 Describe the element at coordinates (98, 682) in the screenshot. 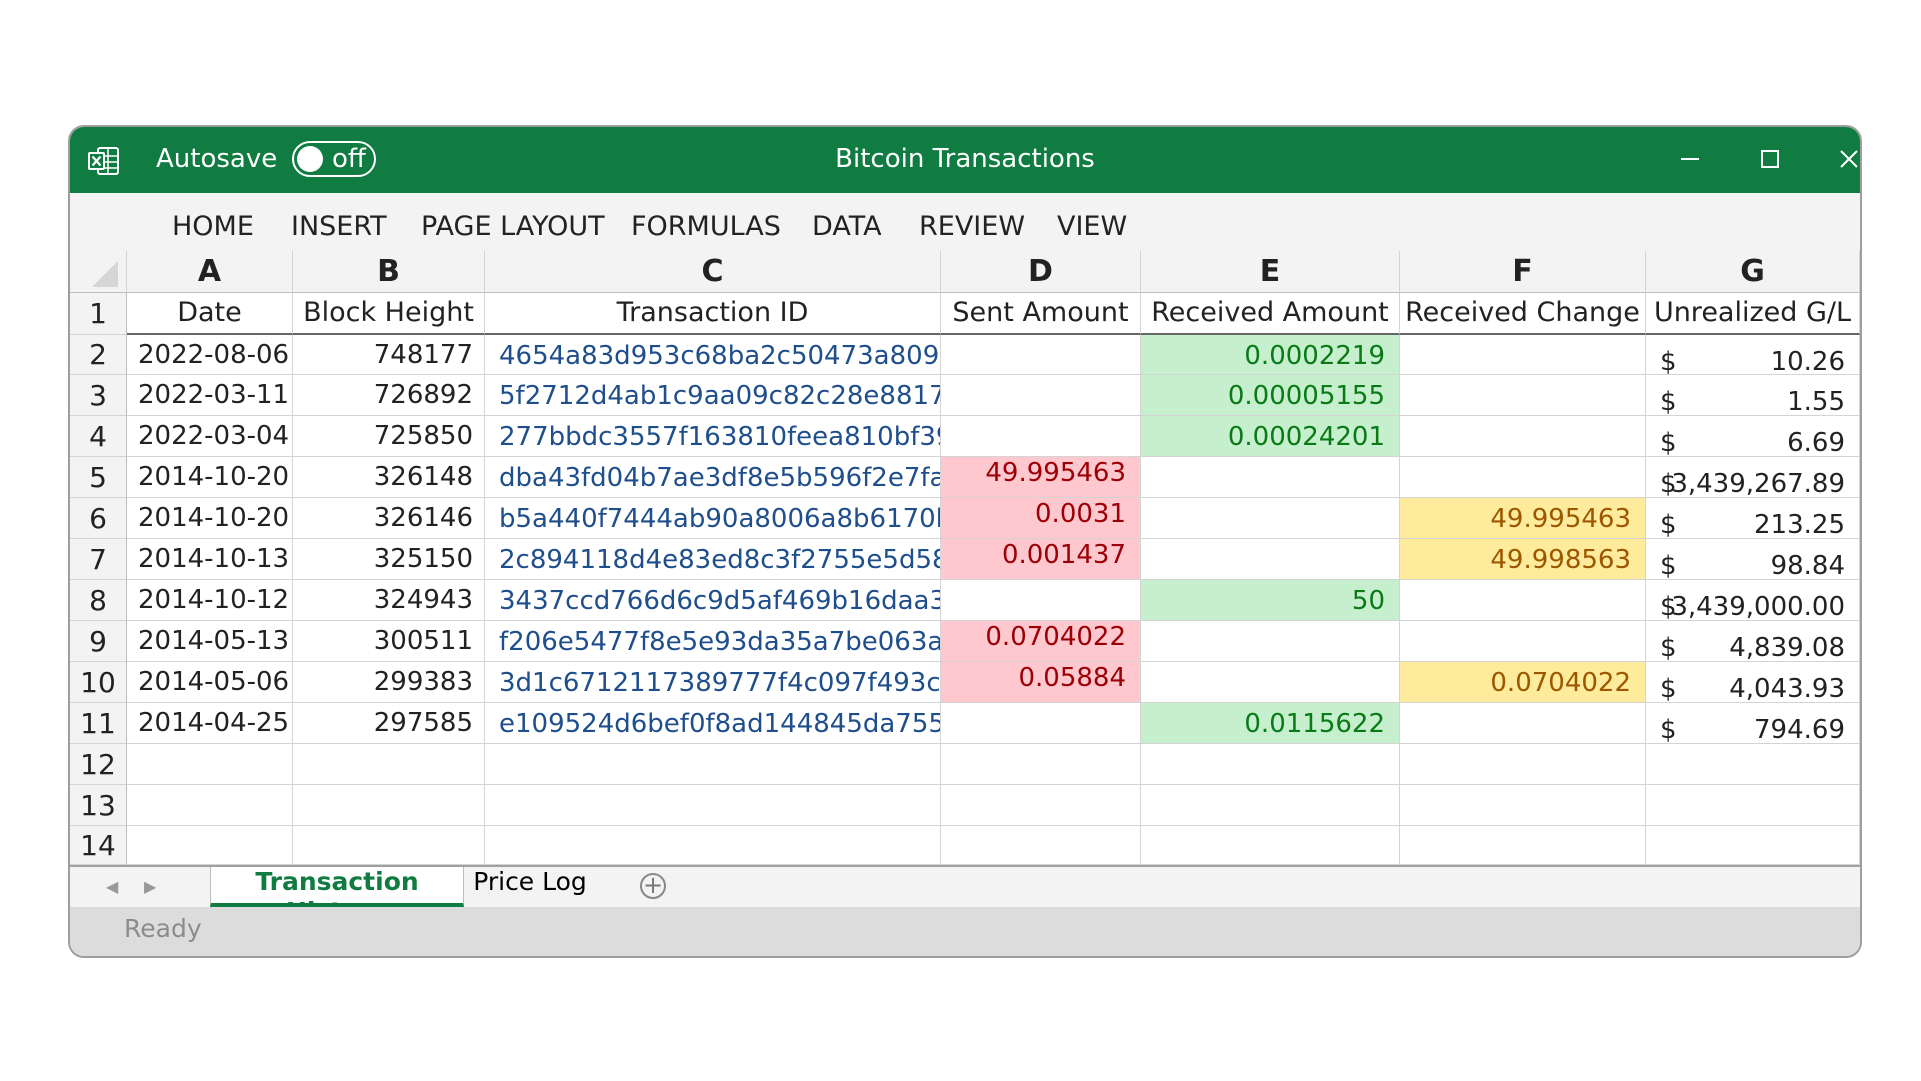

I see `row-header: 10` at that location.